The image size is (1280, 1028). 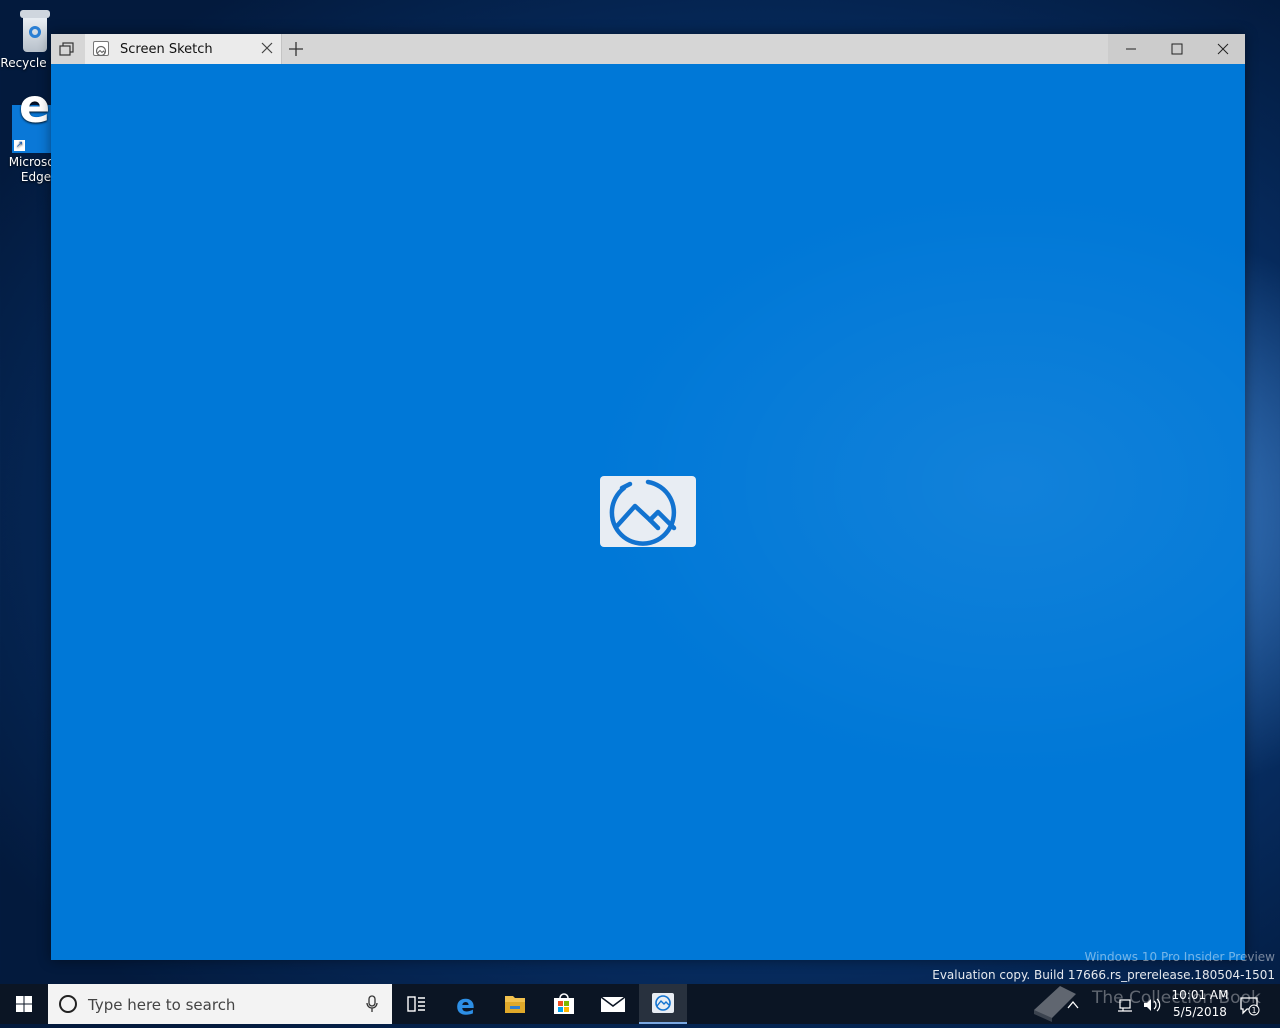 I want to click on task-view-icon, so click(x=416, y=1004).